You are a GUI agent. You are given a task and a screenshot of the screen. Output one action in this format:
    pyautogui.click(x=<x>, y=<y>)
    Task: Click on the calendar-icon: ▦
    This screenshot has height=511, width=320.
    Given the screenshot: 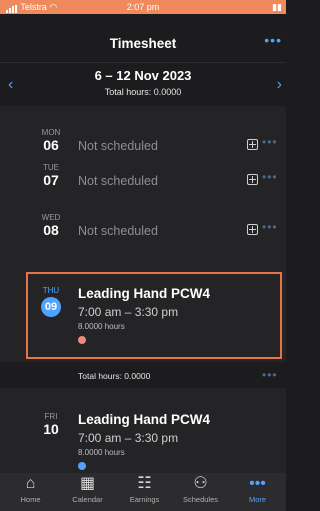 What is the action you would take?
    pyautogui.click(x=87, y=483)
    